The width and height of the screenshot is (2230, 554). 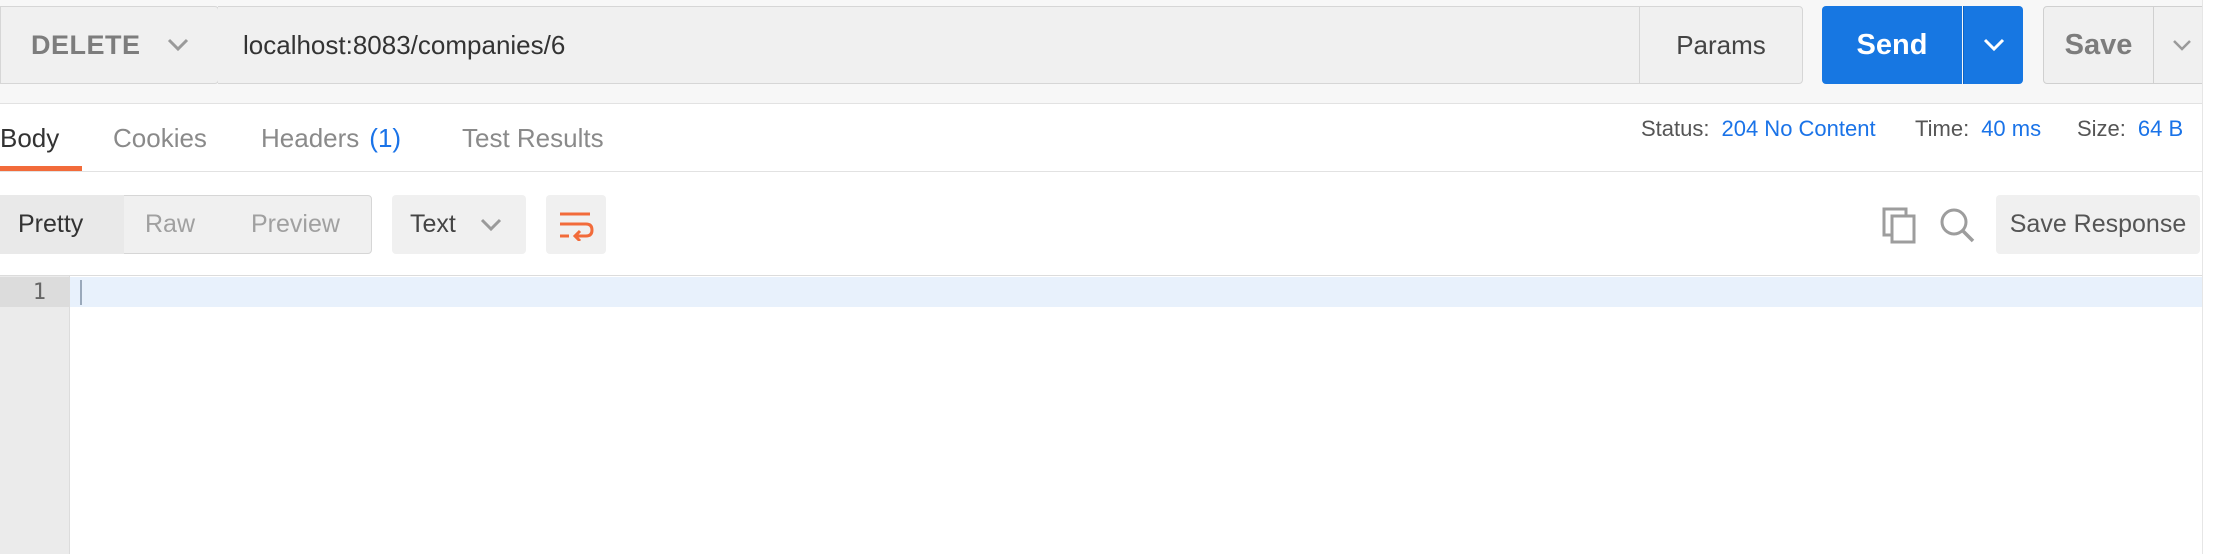 I want to click on wrap-lines-button, so click(x=576, y=224).